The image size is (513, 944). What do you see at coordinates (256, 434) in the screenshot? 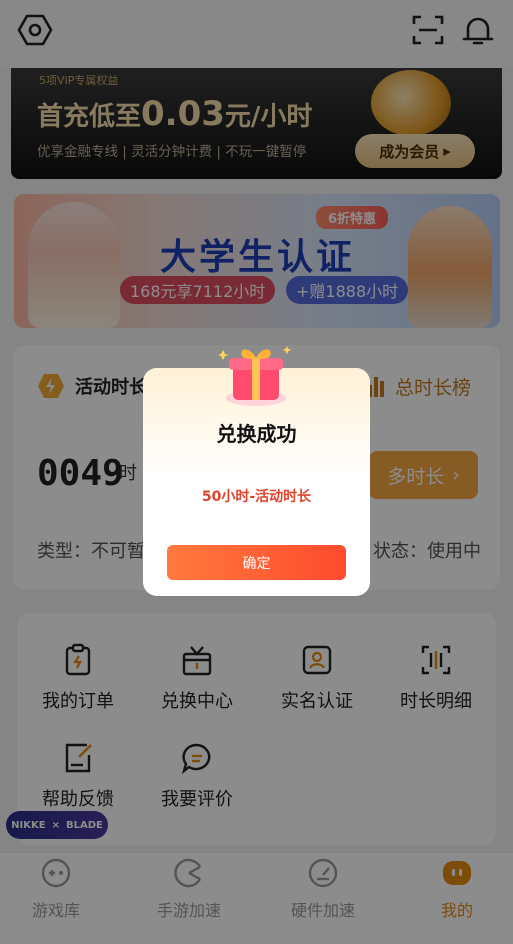
I see `dialog-title: 兑换成功` at bounding box center [256, 434].